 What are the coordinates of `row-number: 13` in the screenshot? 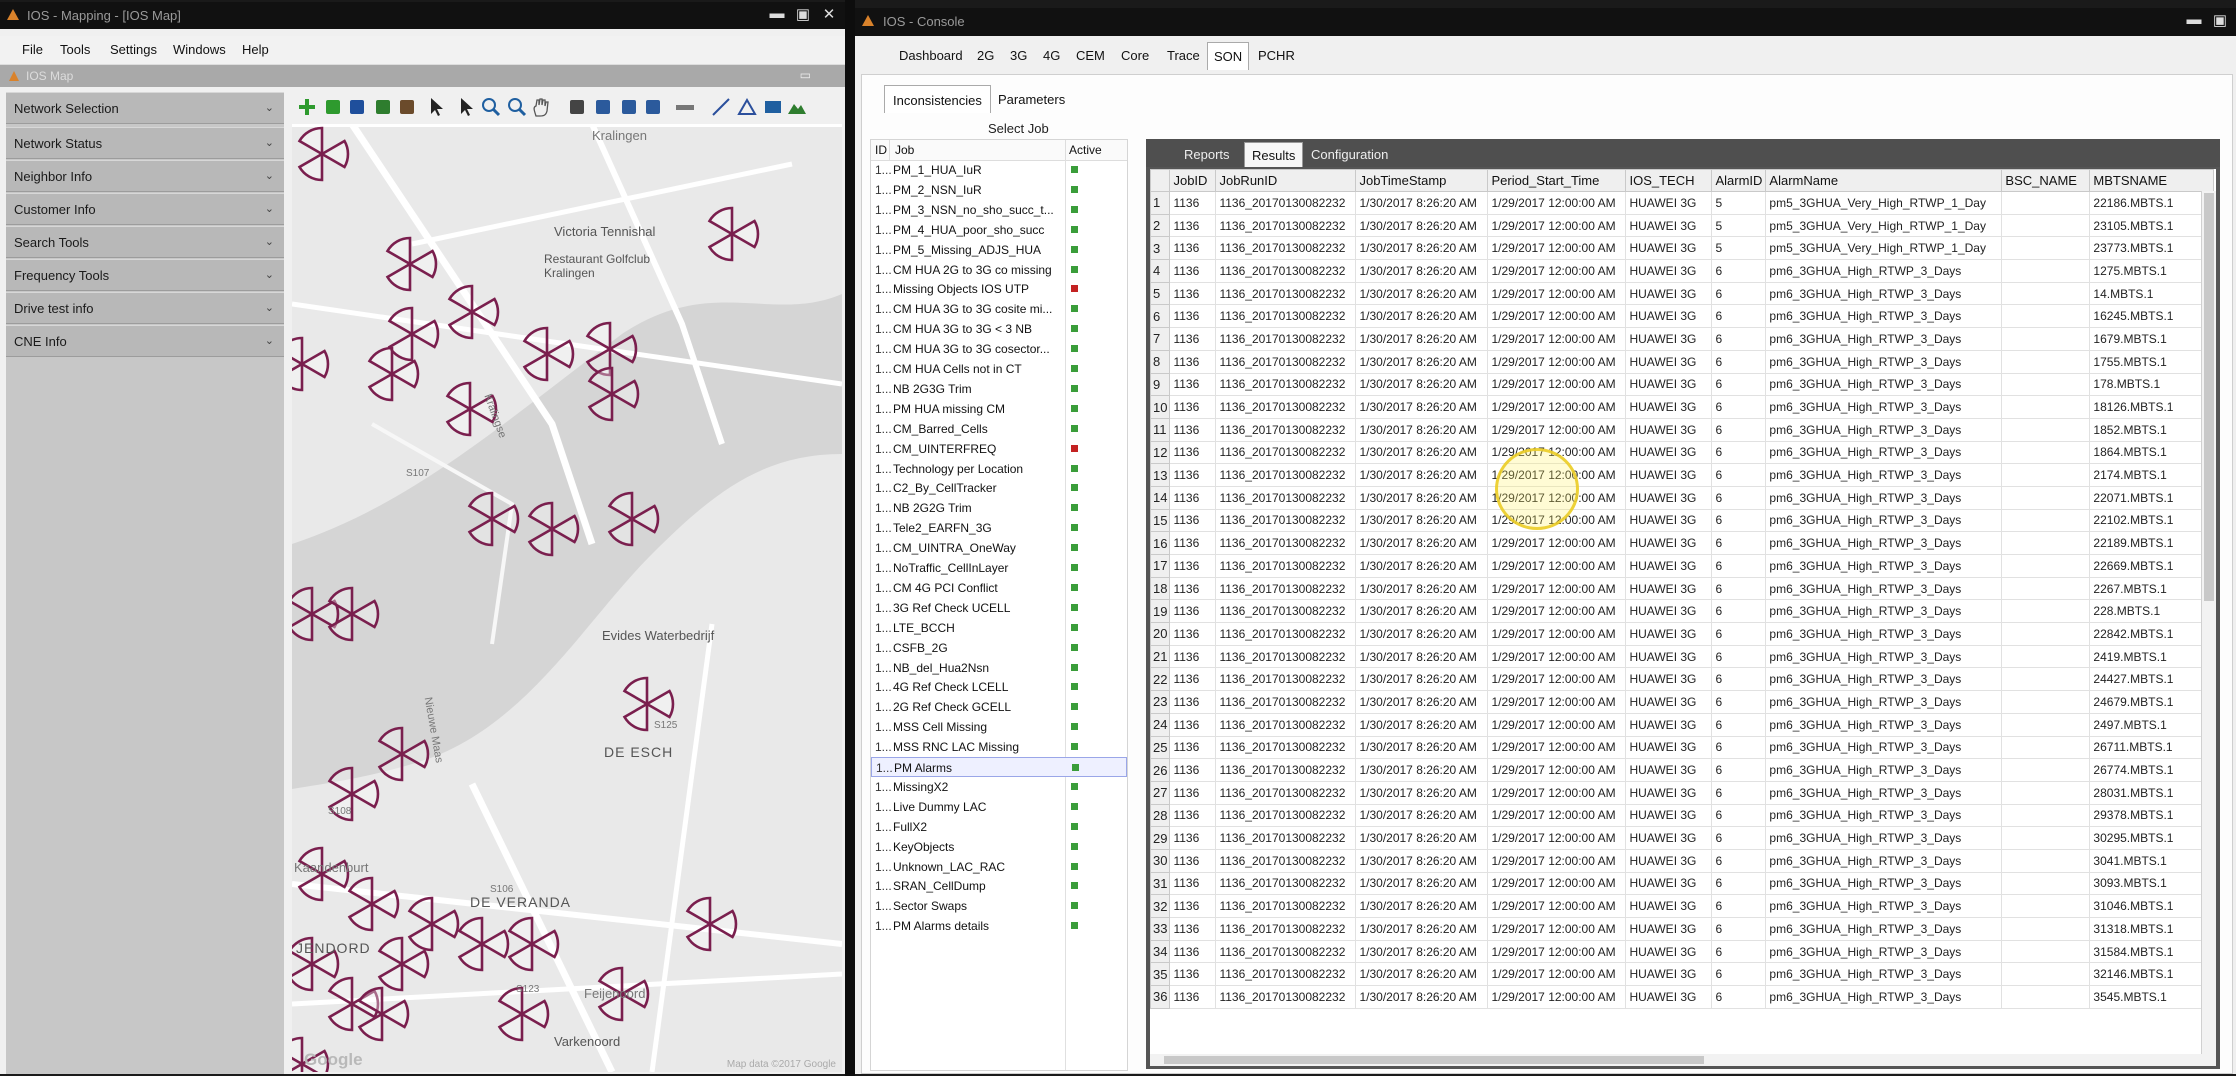 It's located at (1160, 475).